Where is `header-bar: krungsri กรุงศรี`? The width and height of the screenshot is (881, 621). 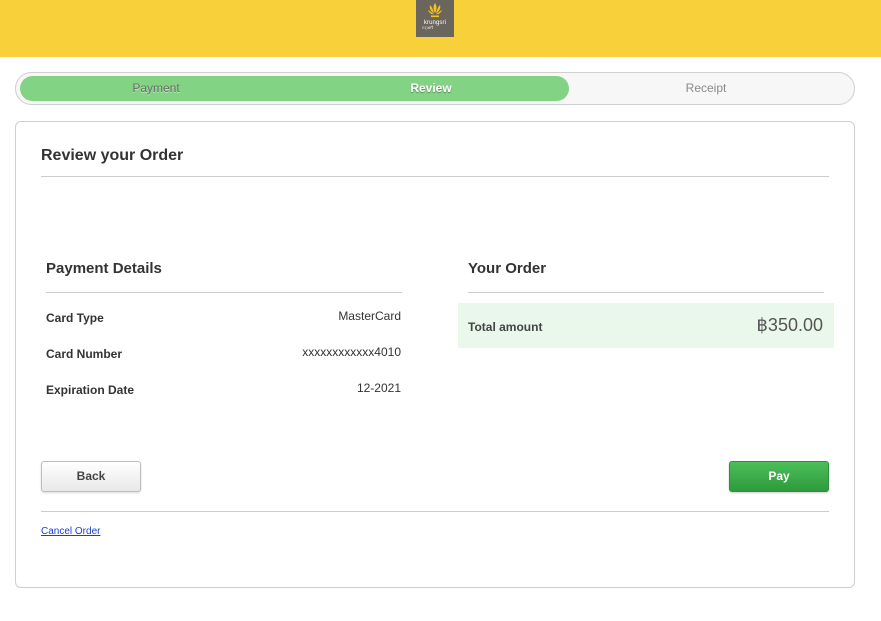
header-bar: krungsri กรุงศรี is located at coordinates (440, 28).